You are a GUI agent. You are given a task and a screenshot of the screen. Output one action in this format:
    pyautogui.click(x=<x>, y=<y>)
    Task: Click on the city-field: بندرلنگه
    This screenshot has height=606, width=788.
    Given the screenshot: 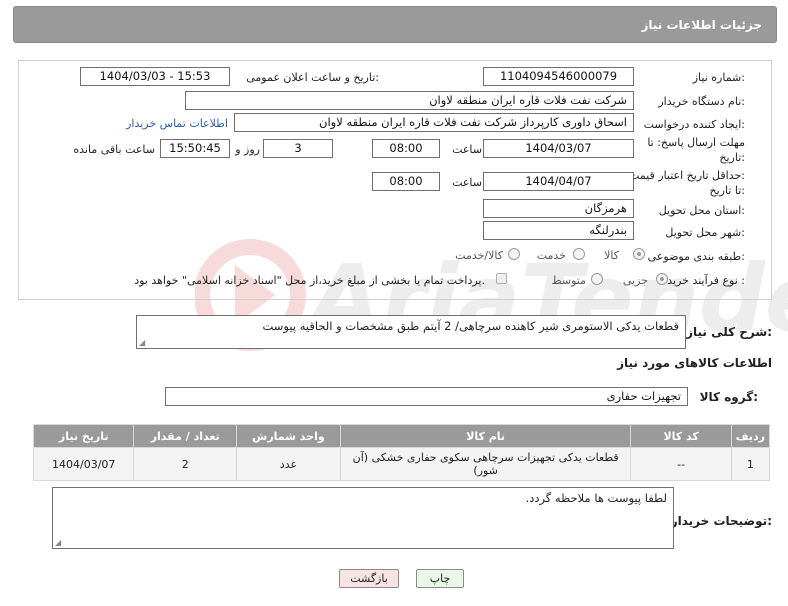 What is the action you would take?
    pyautogui.click(x=558, y=230)
    